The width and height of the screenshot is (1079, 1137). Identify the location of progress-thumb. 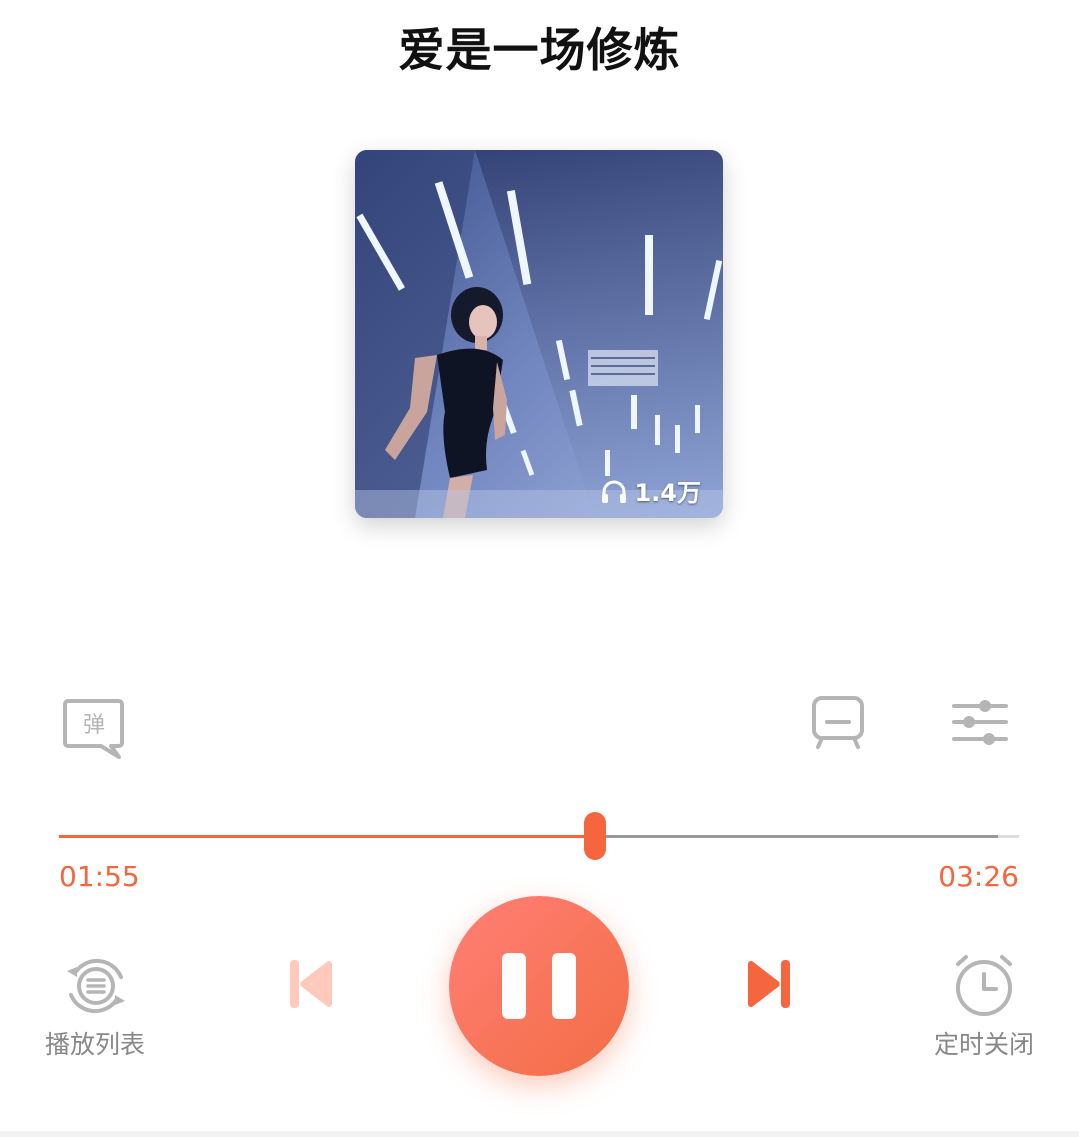
(594, 836).